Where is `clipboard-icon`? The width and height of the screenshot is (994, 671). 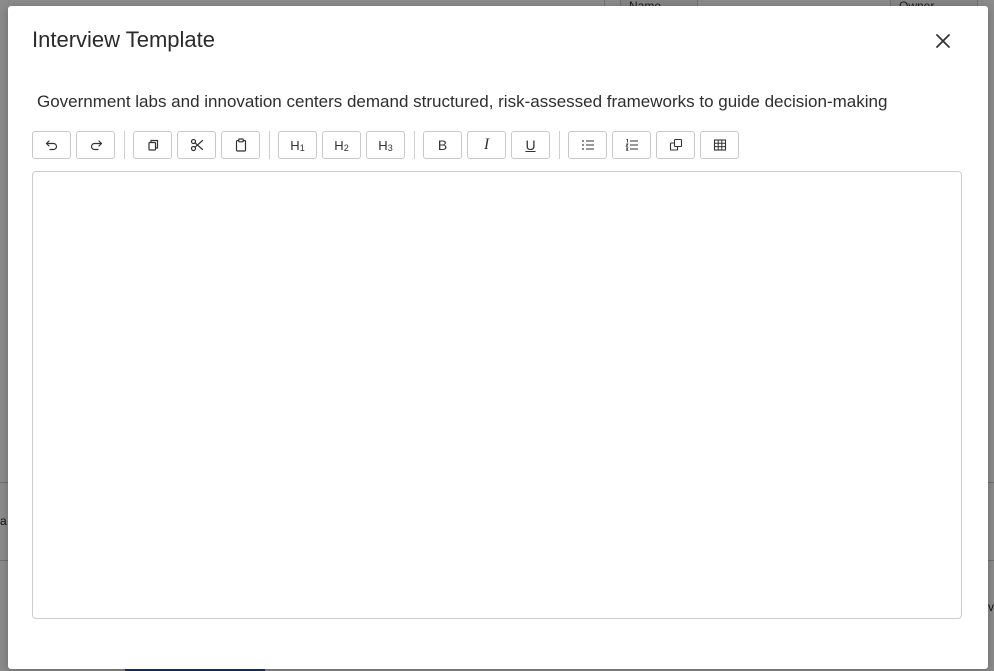 clipboard-icon is located at coordinates (240, 145).